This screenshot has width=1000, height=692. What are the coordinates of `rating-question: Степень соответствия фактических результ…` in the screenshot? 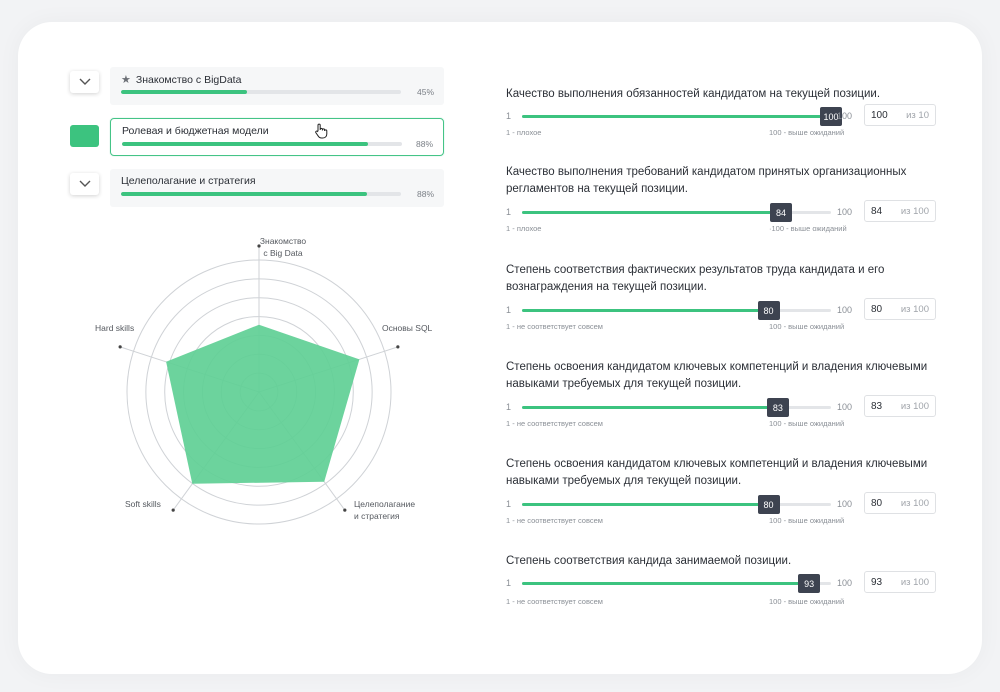 It's located at (726, 296).